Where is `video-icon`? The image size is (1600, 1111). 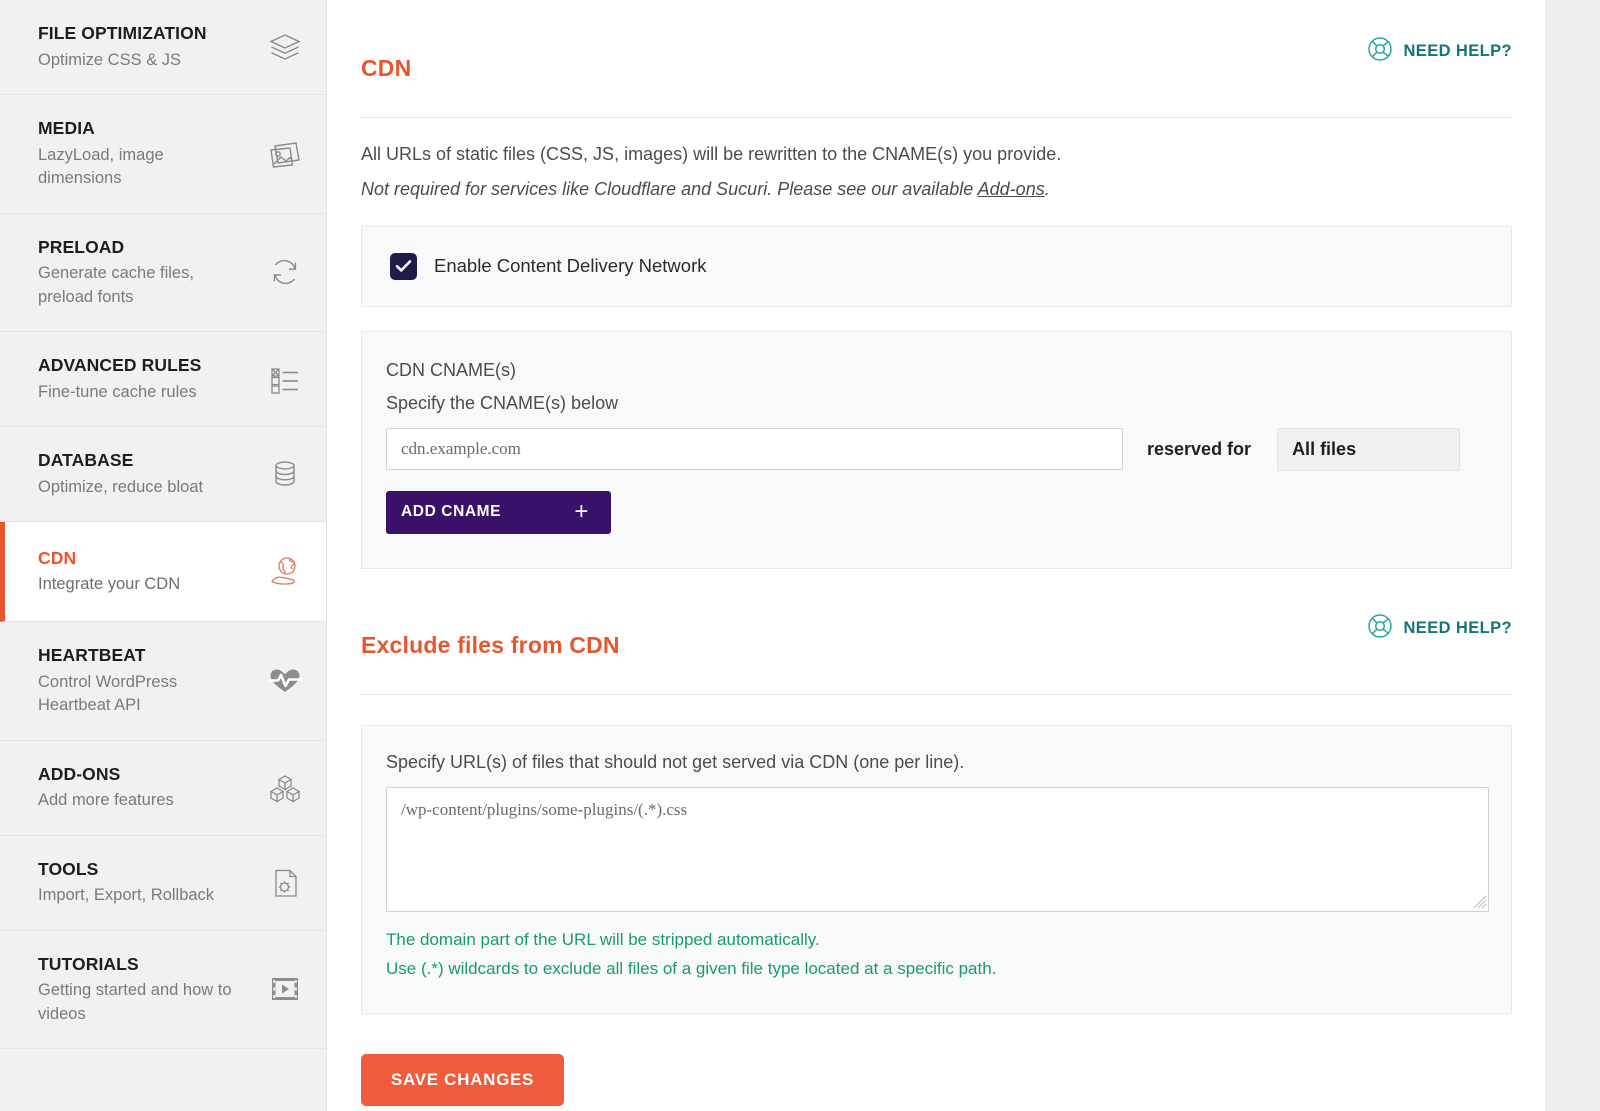 video-icon is located at coordinates (285, 989).